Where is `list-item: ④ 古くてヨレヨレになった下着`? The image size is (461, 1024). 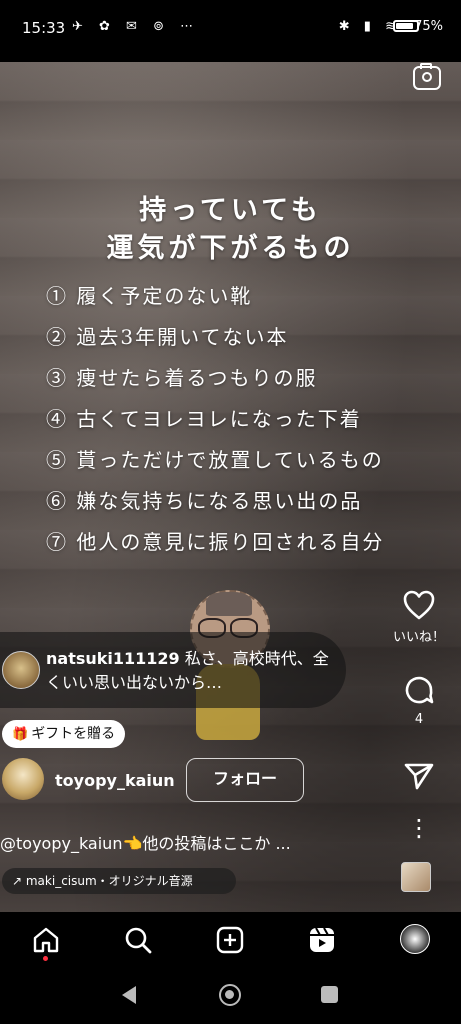 list-item: ④ 古くてヨレヨレになった下着 is located at coordinates (204, 419).